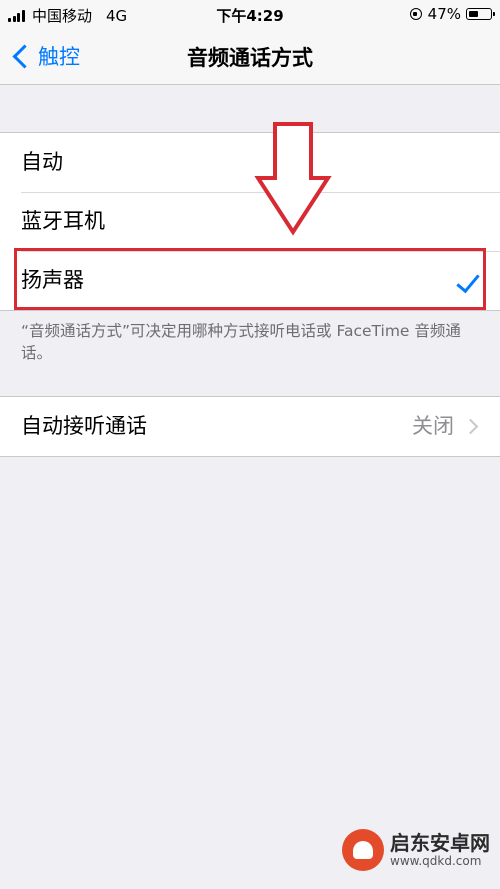  I want to click on orientation-lock-icon, so click(415, 14).